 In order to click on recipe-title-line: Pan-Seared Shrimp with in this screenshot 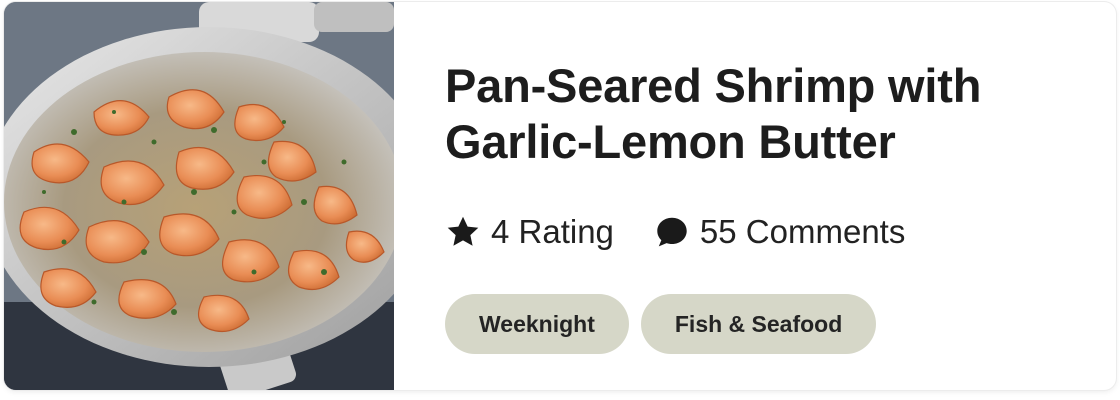, I will do `click(713, 85)`.